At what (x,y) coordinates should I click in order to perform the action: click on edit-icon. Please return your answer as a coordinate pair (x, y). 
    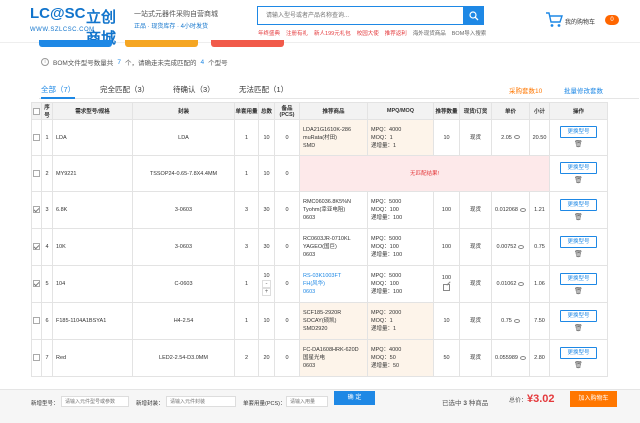
    Looking at the image, I should click on (446, 287).